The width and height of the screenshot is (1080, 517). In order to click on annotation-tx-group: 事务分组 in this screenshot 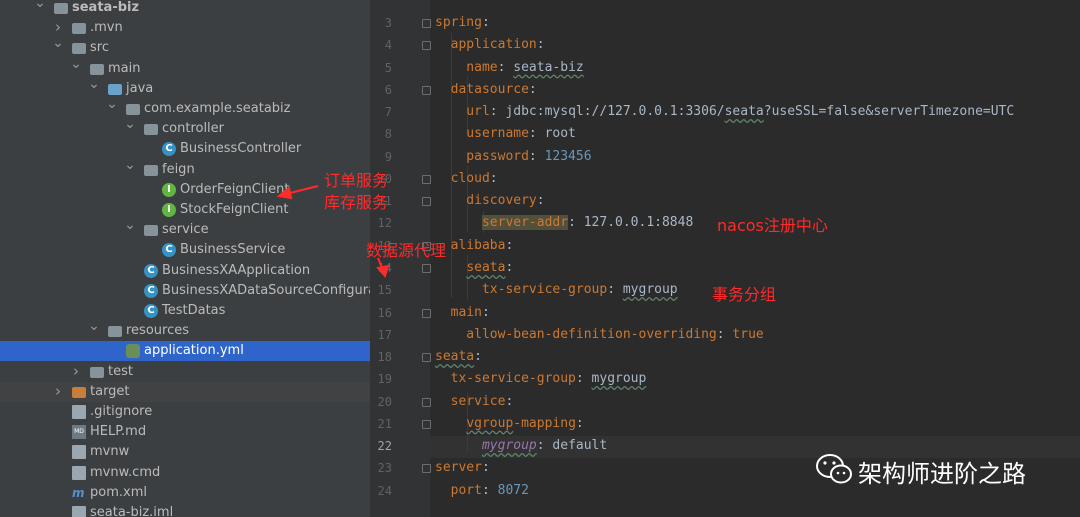, I will do `click(744, 294)`.